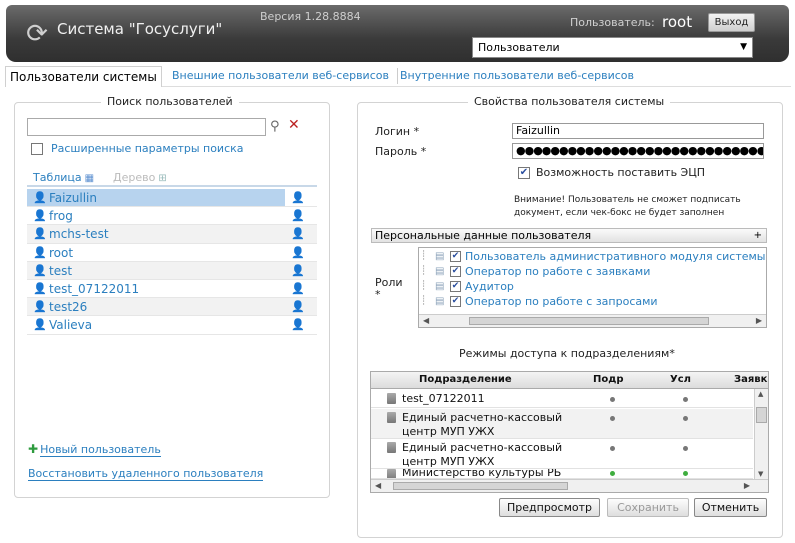 The image size is (795, 543). Describe the element at coordinates (648, 507) in the screenshot. I see `save-button: Сохранить` at that location.